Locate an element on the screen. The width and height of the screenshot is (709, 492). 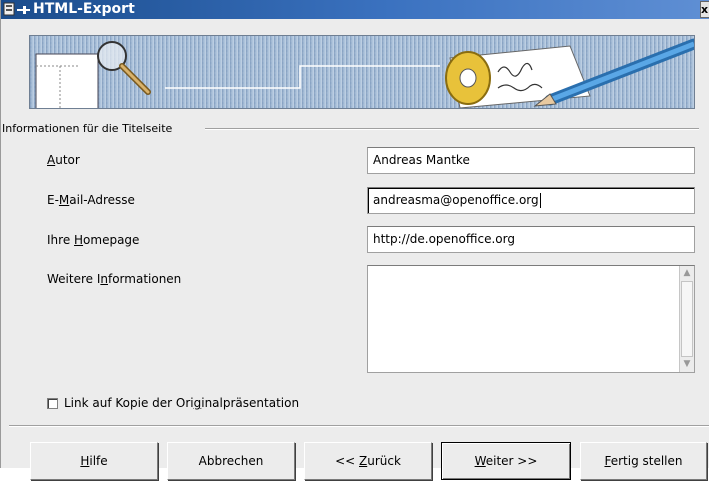
vertical-scrollbar: ▲ ▼ is located at coordinates (686, 319).